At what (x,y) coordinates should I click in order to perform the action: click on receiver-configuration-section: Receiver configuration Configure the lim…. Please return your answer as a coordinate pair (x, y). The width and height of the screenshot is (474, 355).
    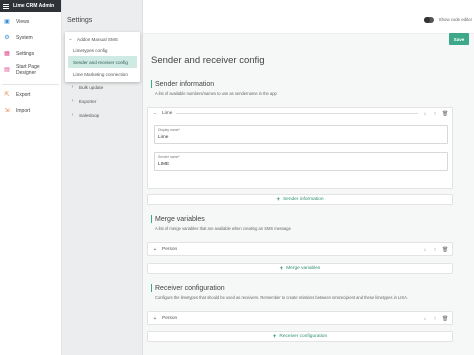
    Looking at the image, I should click on (309, 292).